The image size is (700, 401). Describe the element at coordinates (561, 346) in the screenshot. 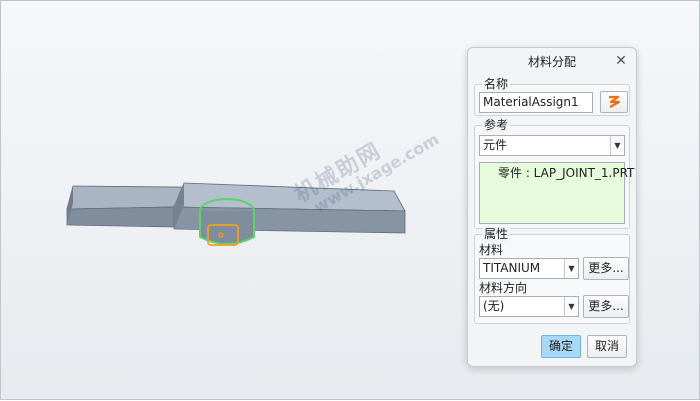

I see `ok-button: 确定` at that location.